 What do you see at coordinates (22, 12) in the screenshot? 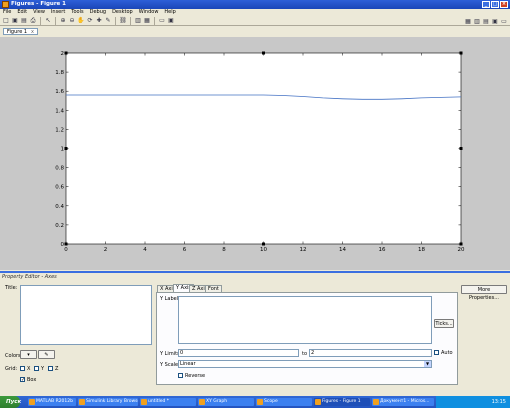
I see `menu-edit: Edit` at bounding box center [22, 12].